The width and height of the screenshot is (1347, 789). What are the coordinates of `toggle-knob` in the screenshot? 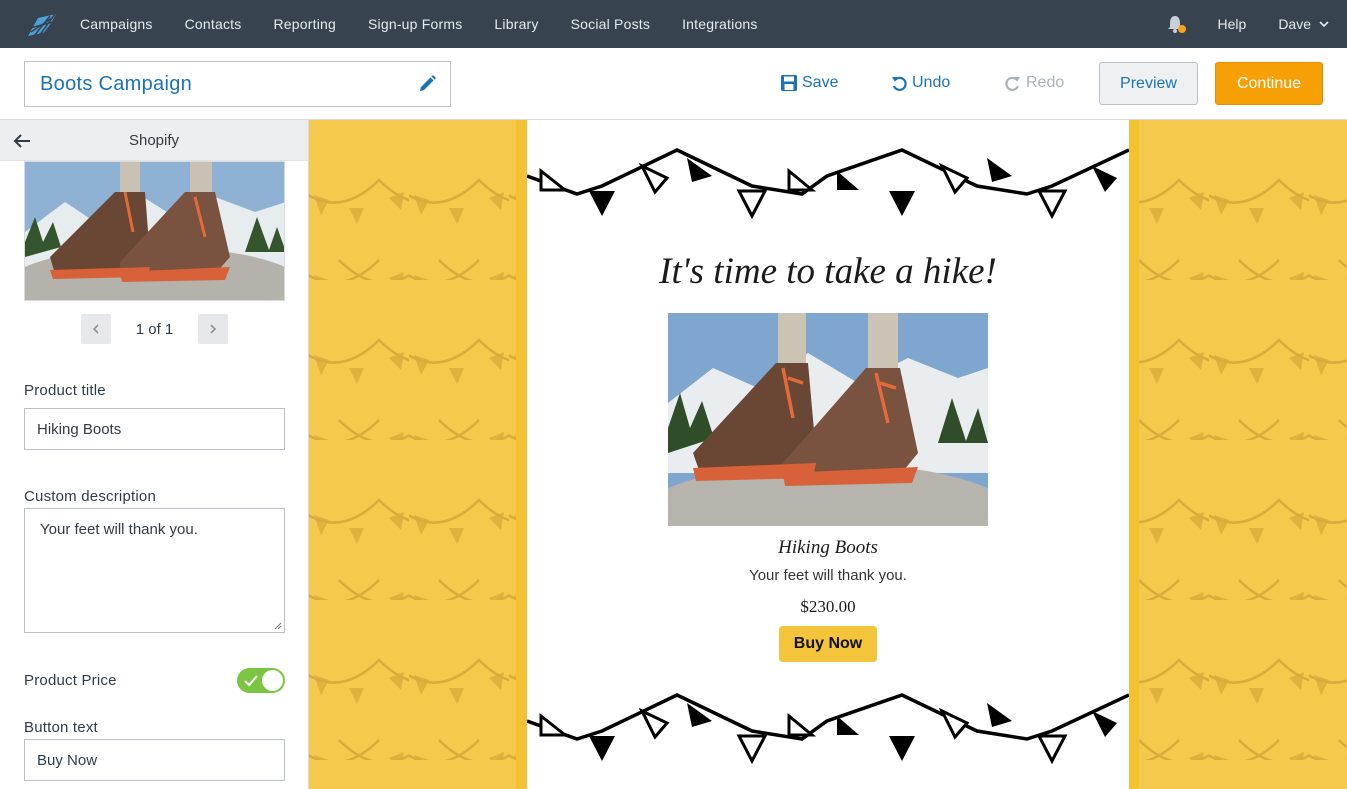 It's located at (272, 680).